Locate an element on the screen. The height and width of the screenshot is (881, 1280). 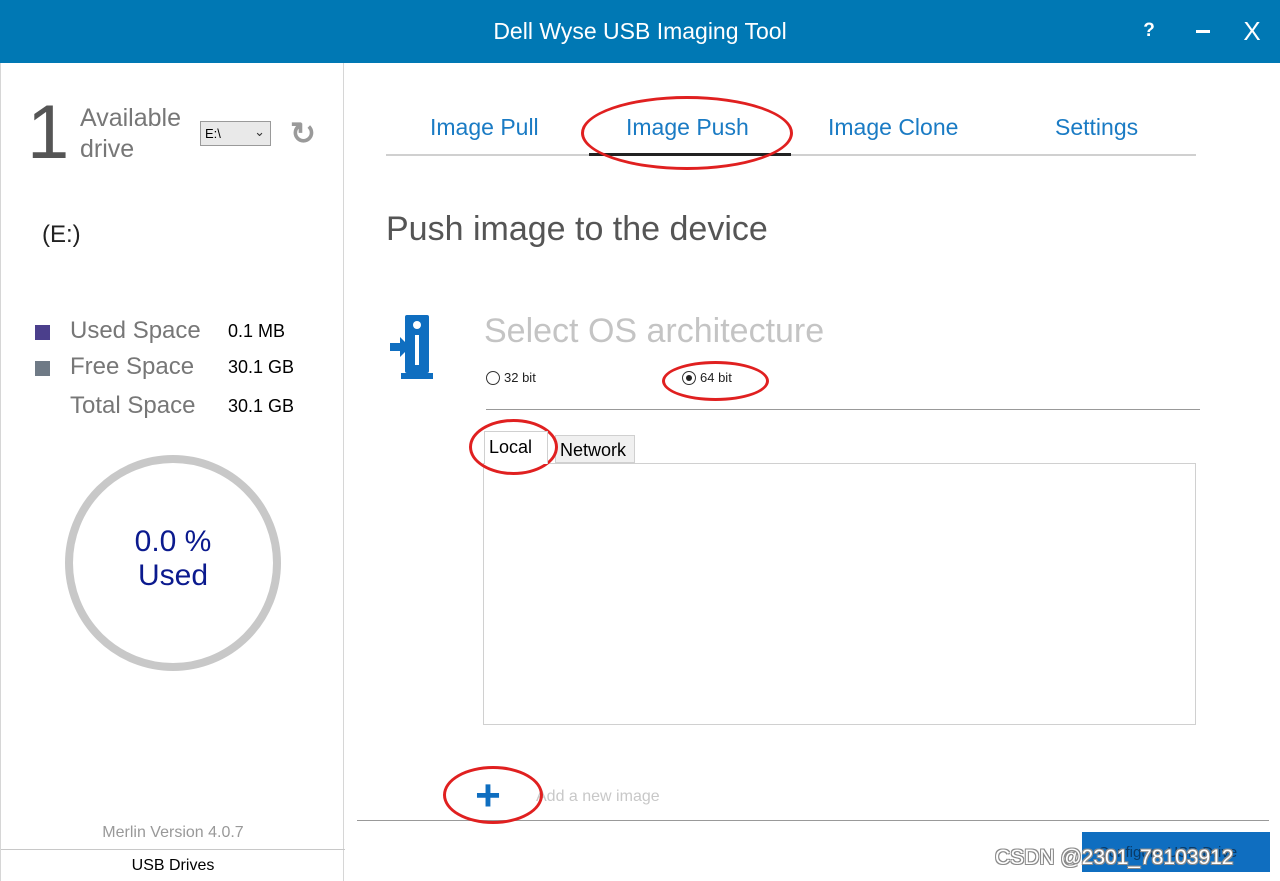
radio-32bit: 32 bit is located at coordinates (511, 377).